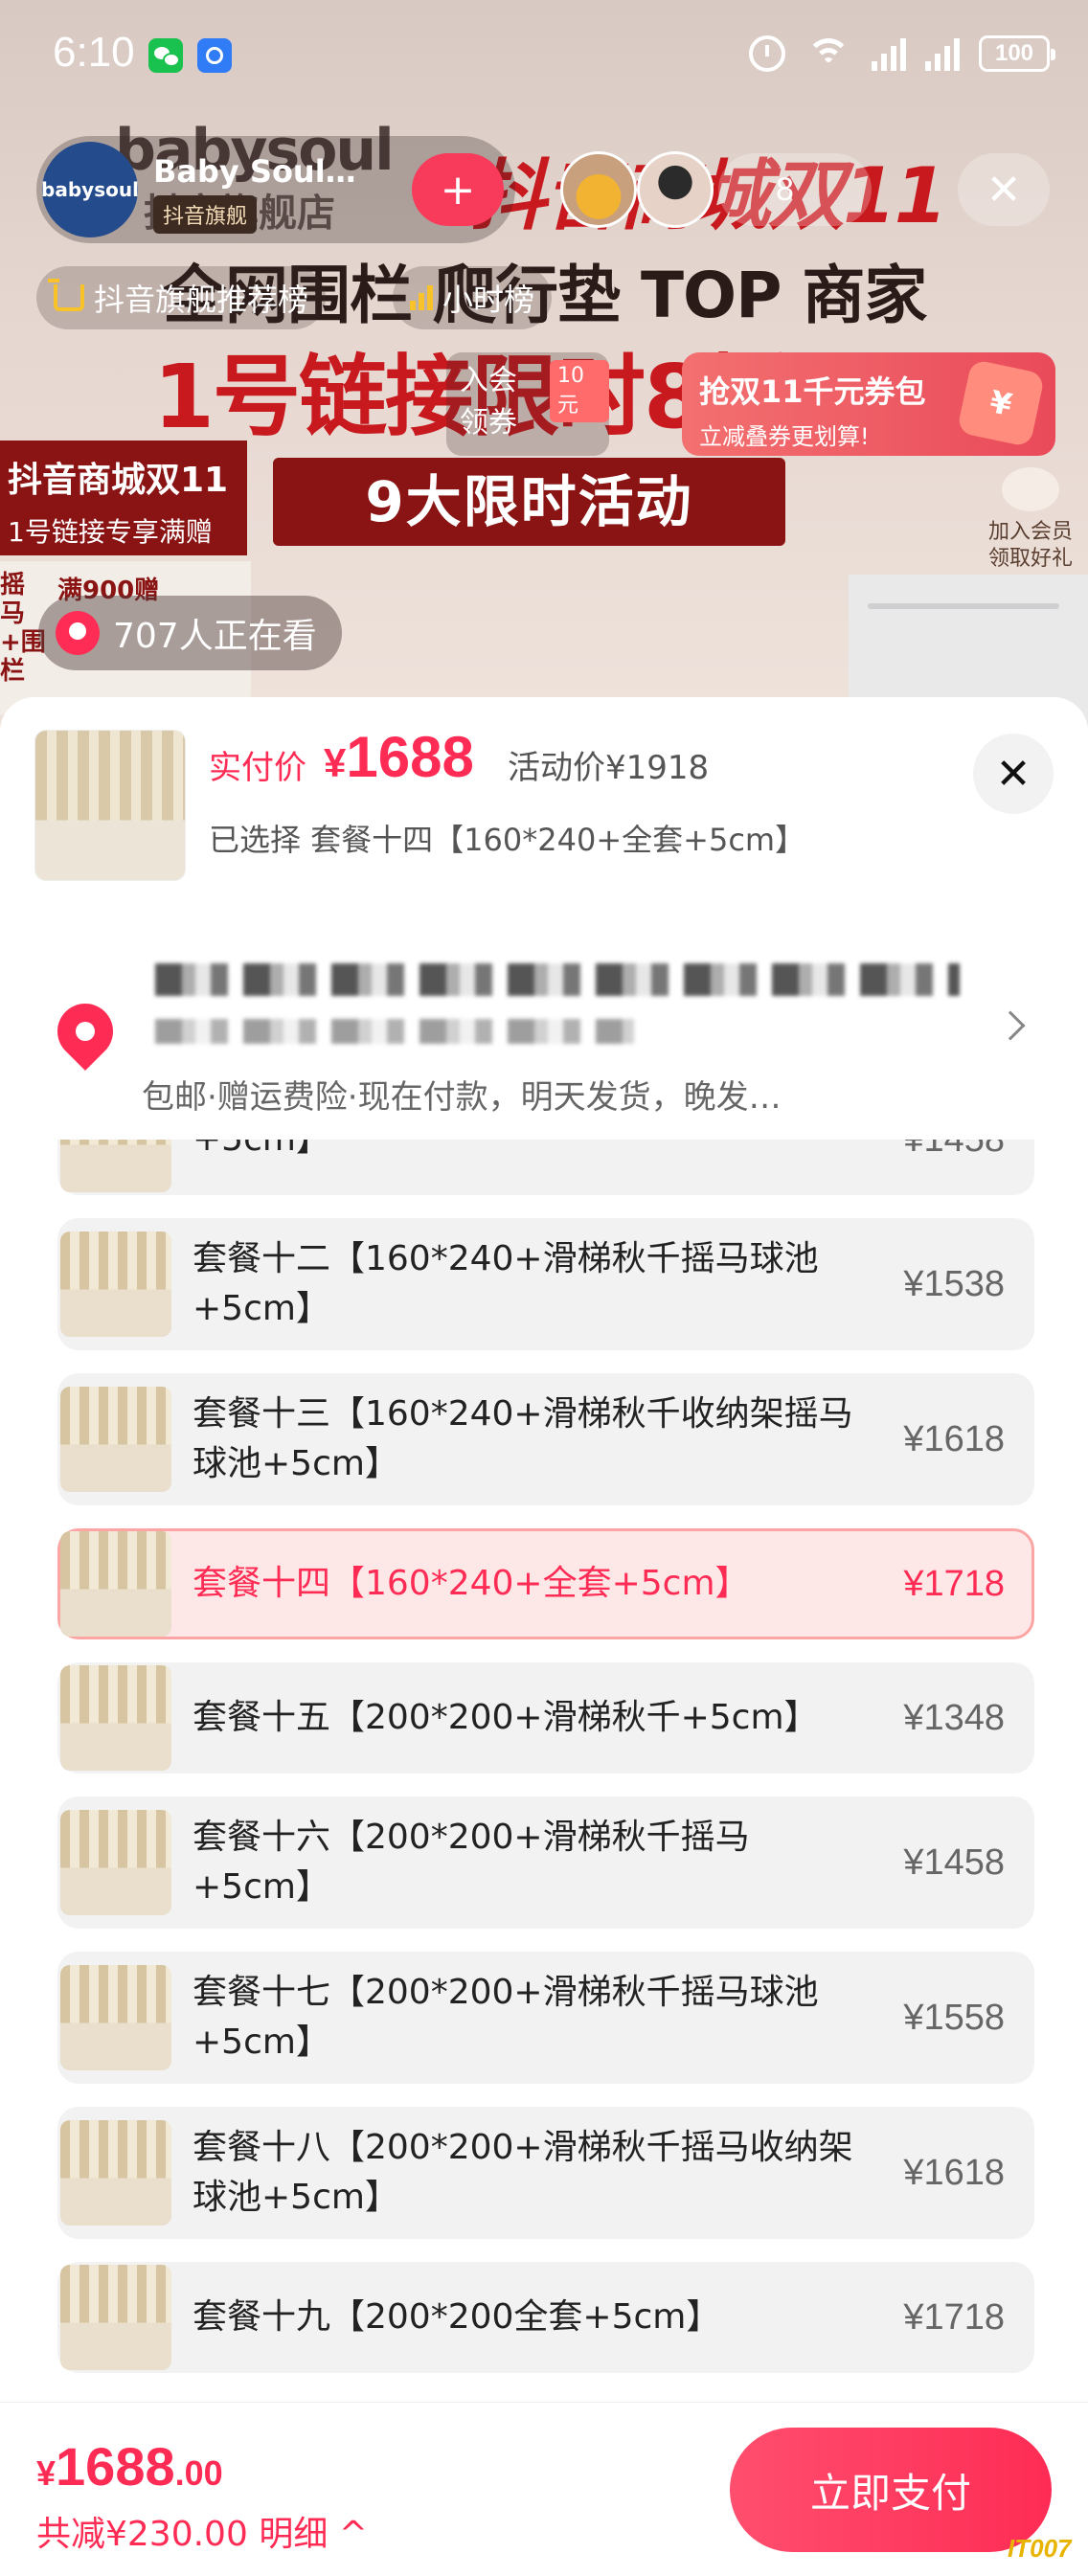 This screenshot has width=1088, height=2576. What do you see at coordinates (889, 53) in the screenshot?
I see `signal-icon` at bounding box center [889, 53].